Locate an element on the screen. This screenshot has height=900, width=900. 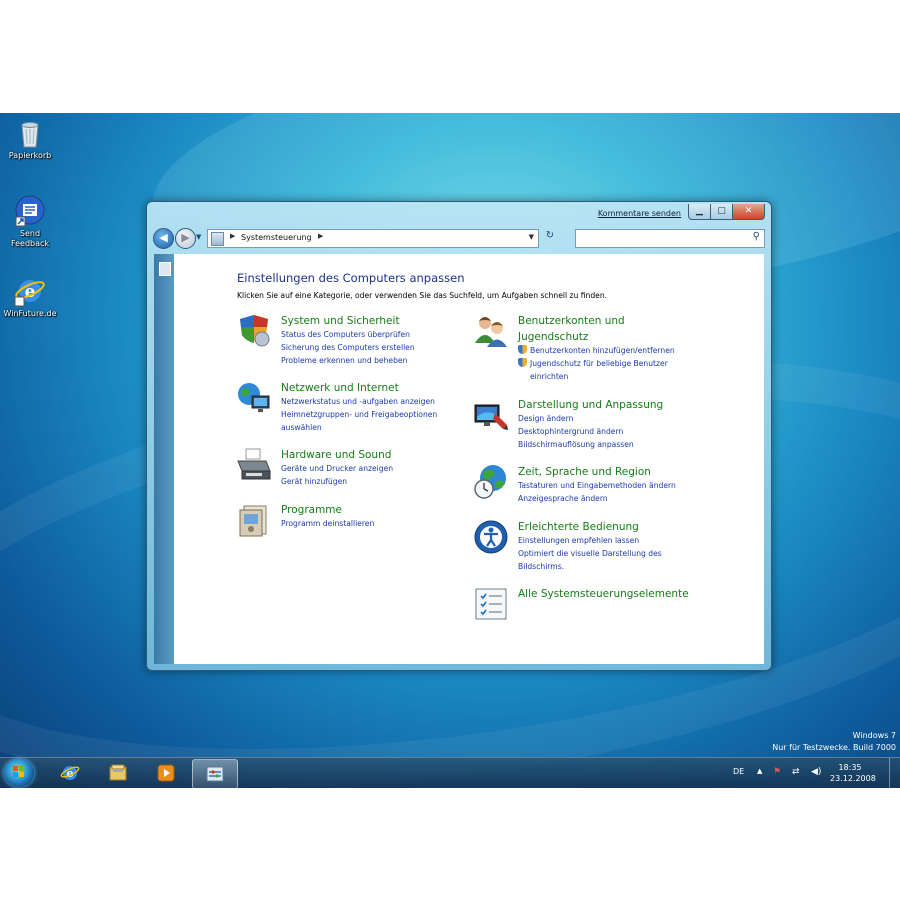
task-link-label: Benutzerkonten hinzufügen/entfernen is located at coordinates (602, 350).